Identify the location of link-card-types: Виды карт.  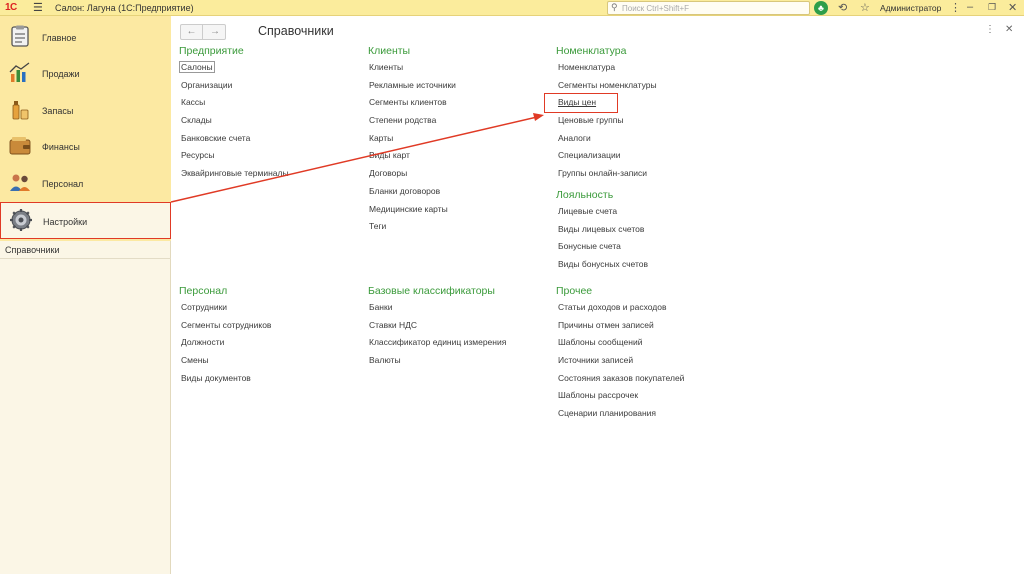
(412, 158).